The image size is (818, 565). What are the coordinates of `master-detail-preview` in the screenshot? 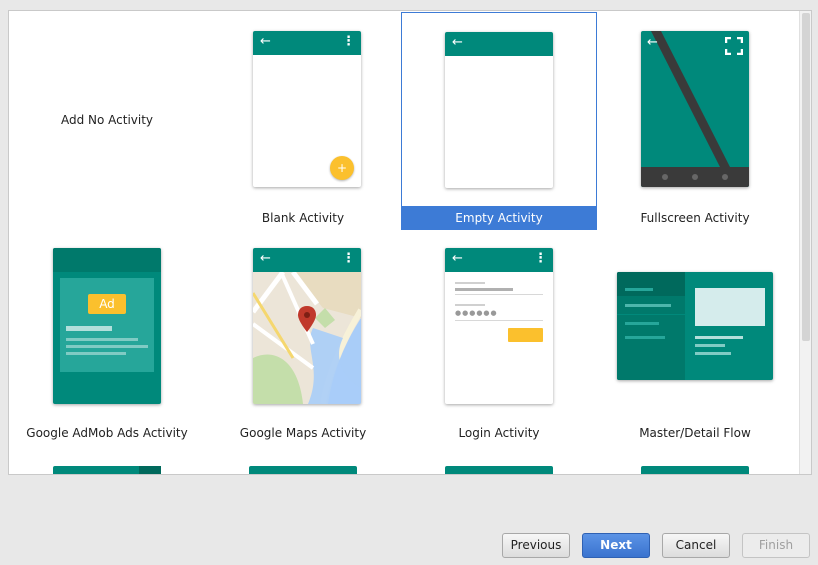 It's located at (695, 326).